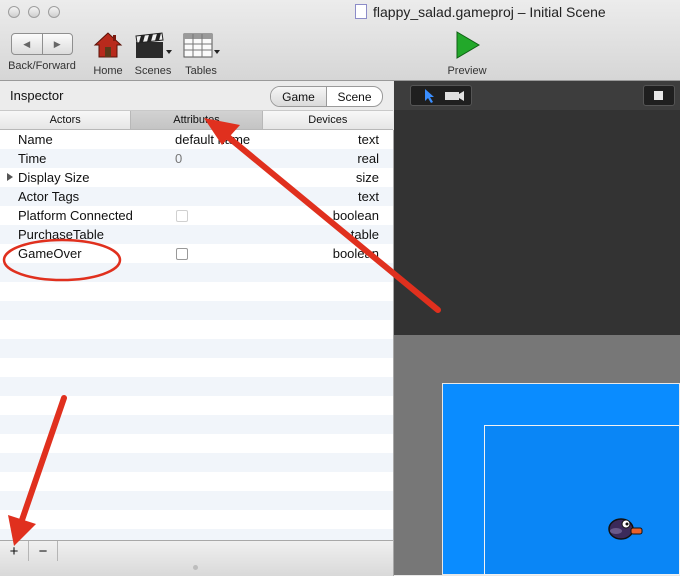  Describe the element at coordinates (43, 459) in the screenshot. I see `arrow-to-add-button` at that location.